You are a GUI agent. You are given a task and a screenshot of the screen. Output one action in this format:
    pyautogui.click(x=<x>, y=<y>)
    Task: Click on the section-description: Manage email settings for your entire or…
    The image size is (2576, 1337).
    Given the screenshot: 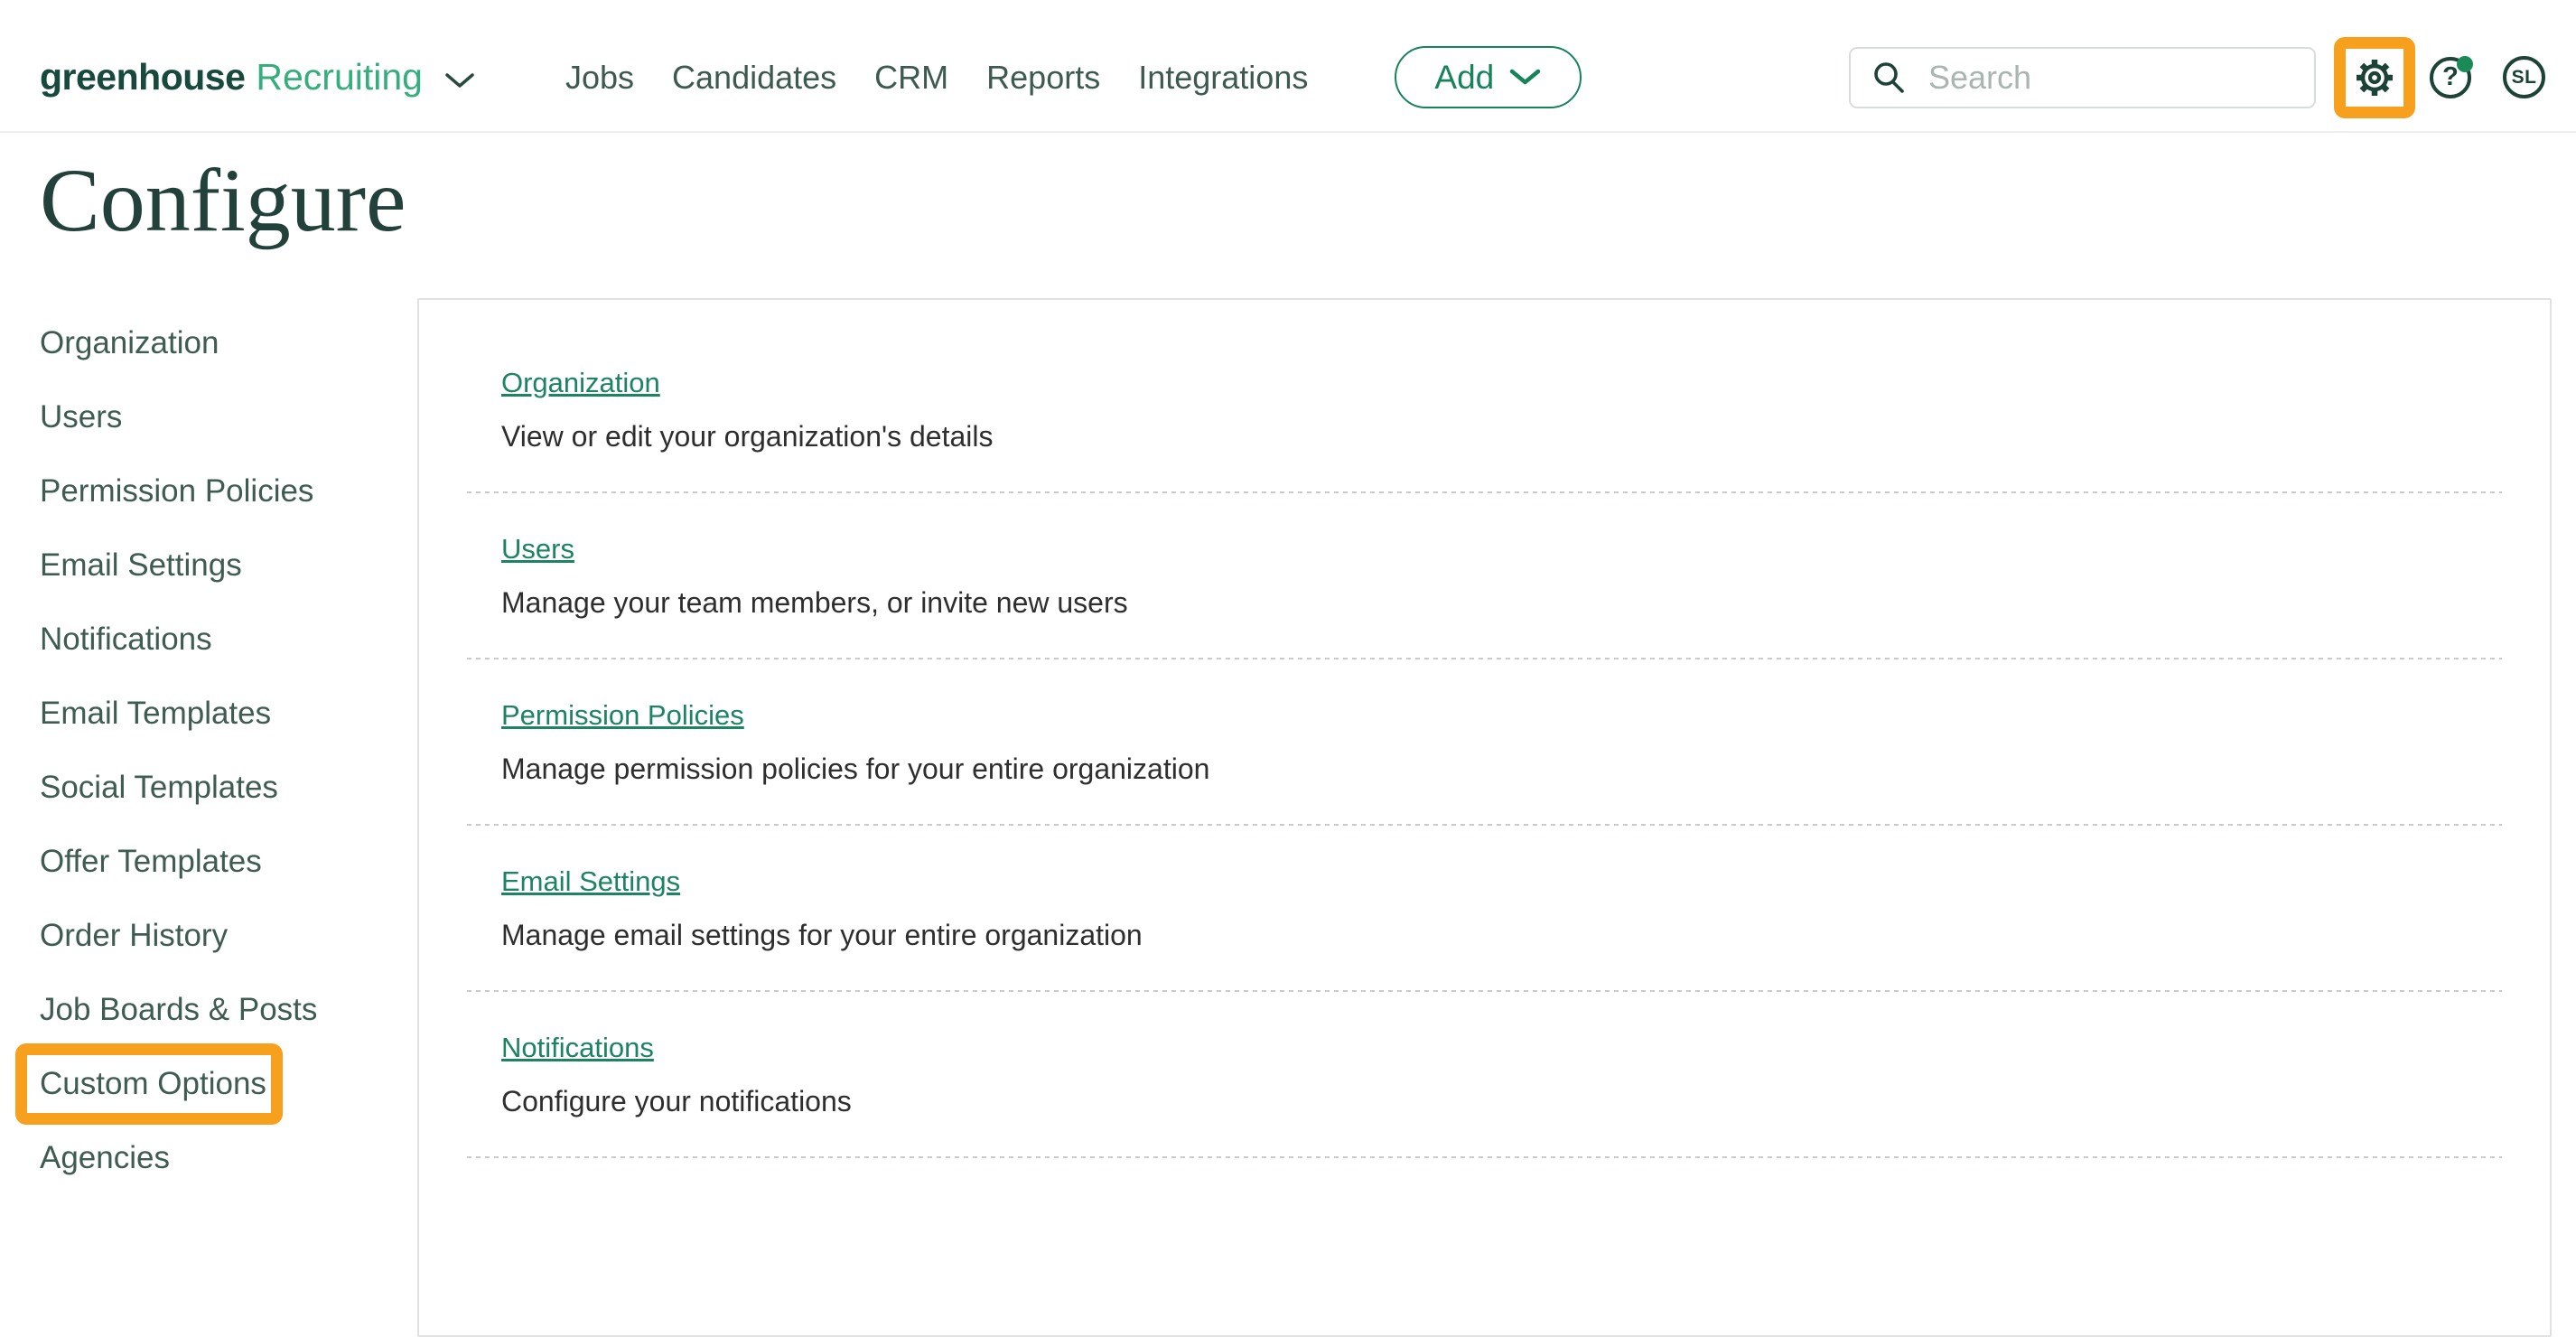 What is the action you would take?
    pyautogui.click(x=822, y=935)
    